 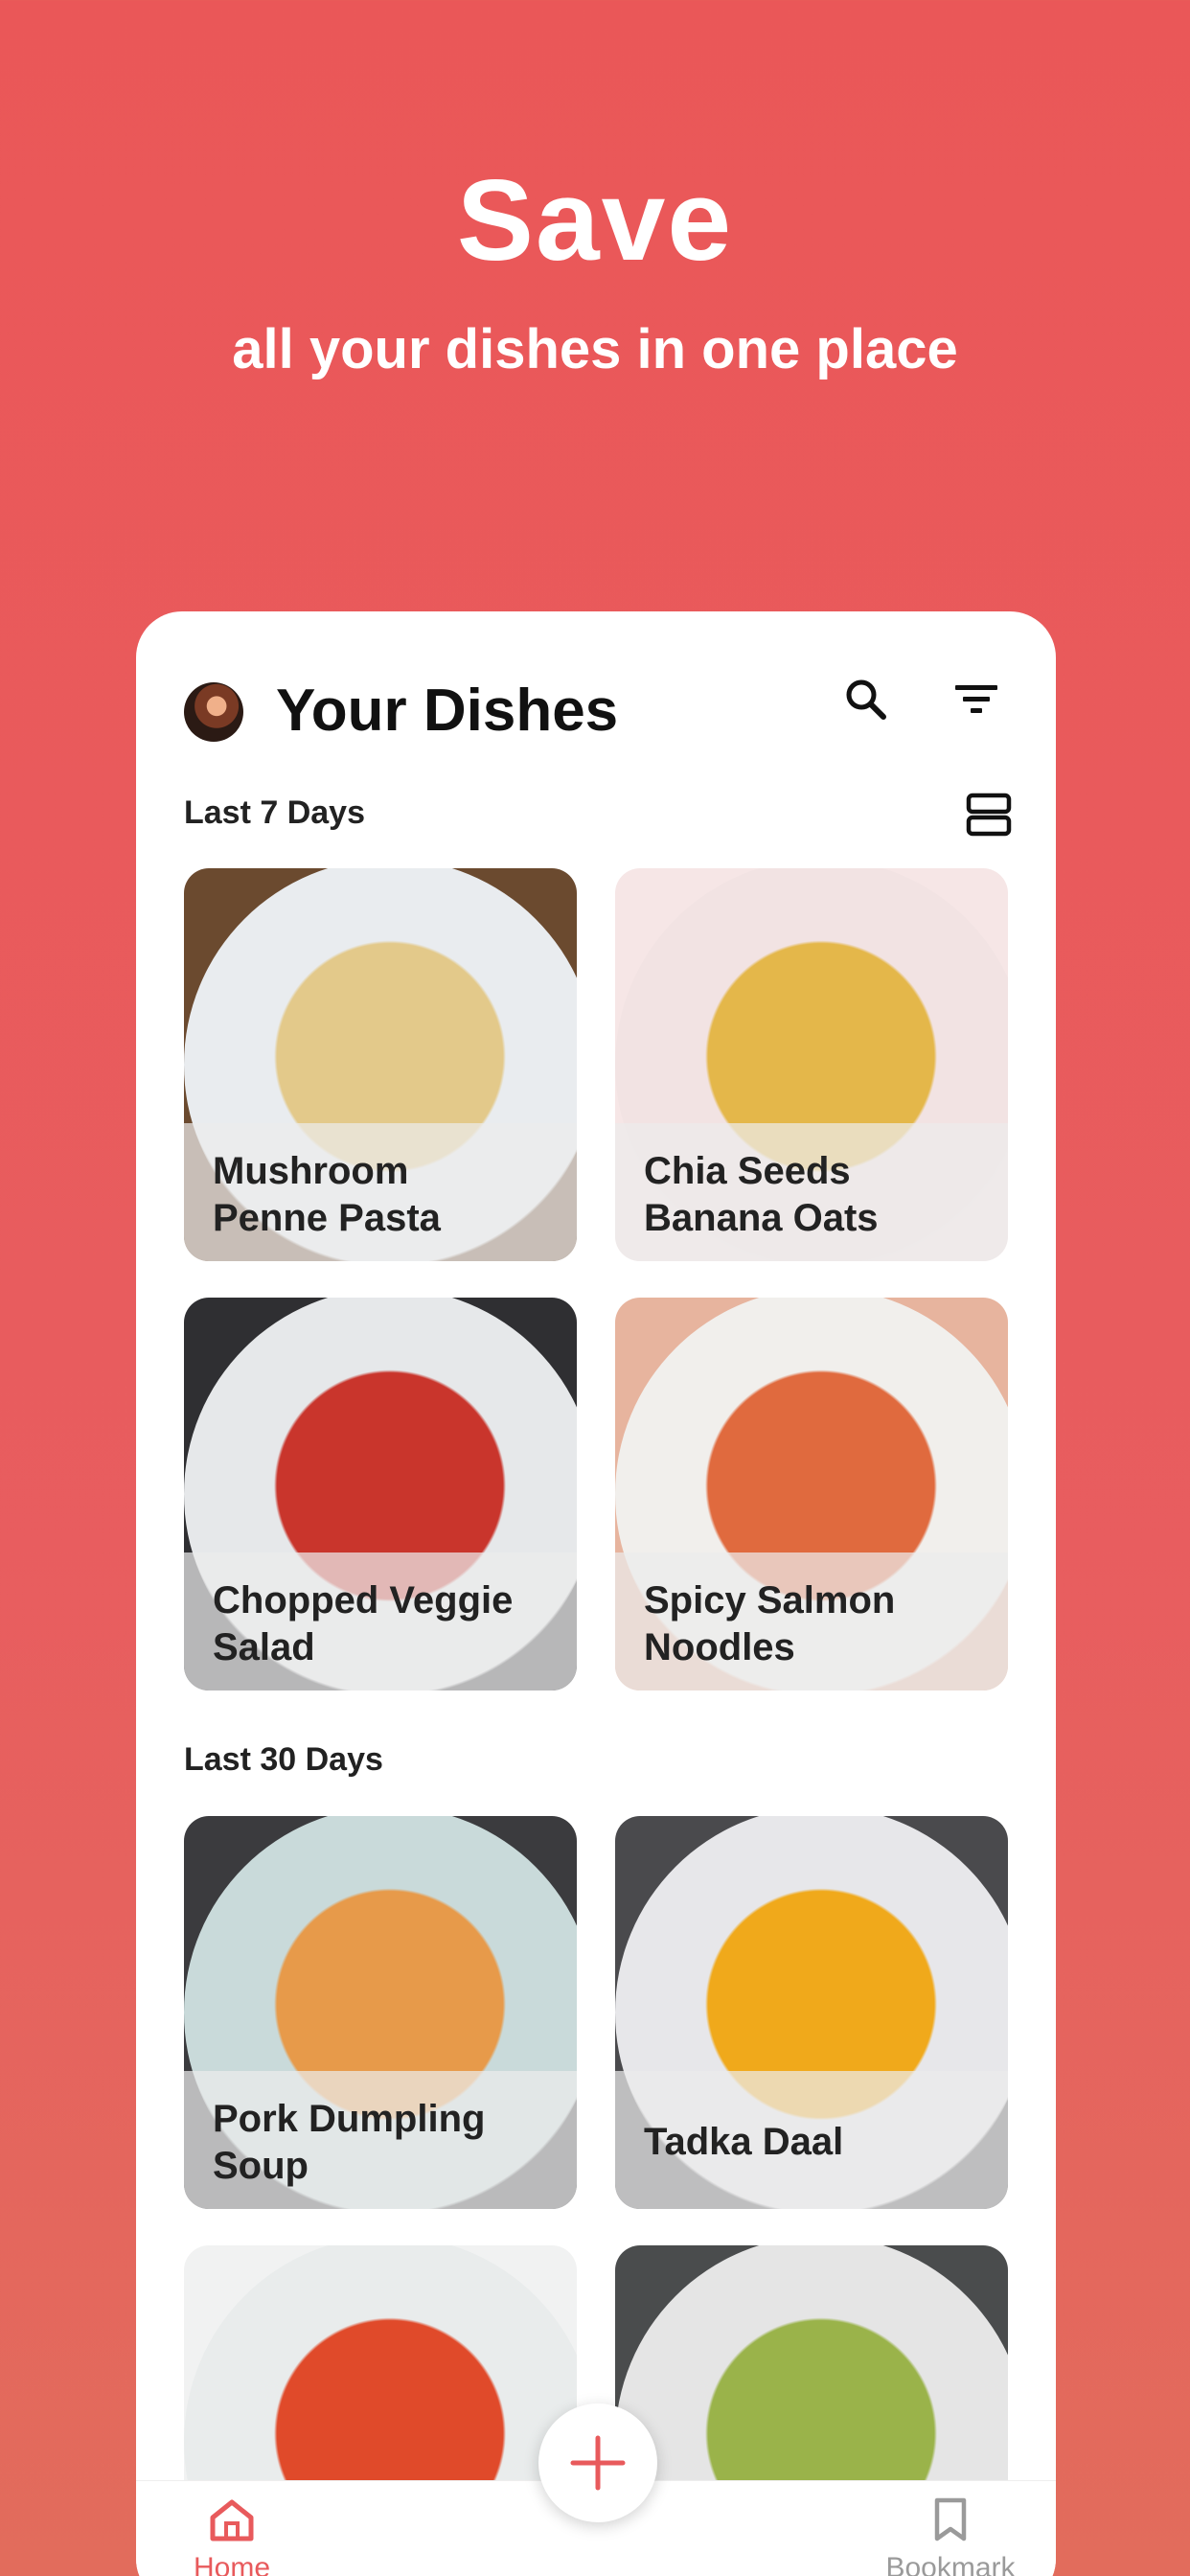 I want to click on dish-card: Chopped Veggie Salad, so click(x=381, y=1494).